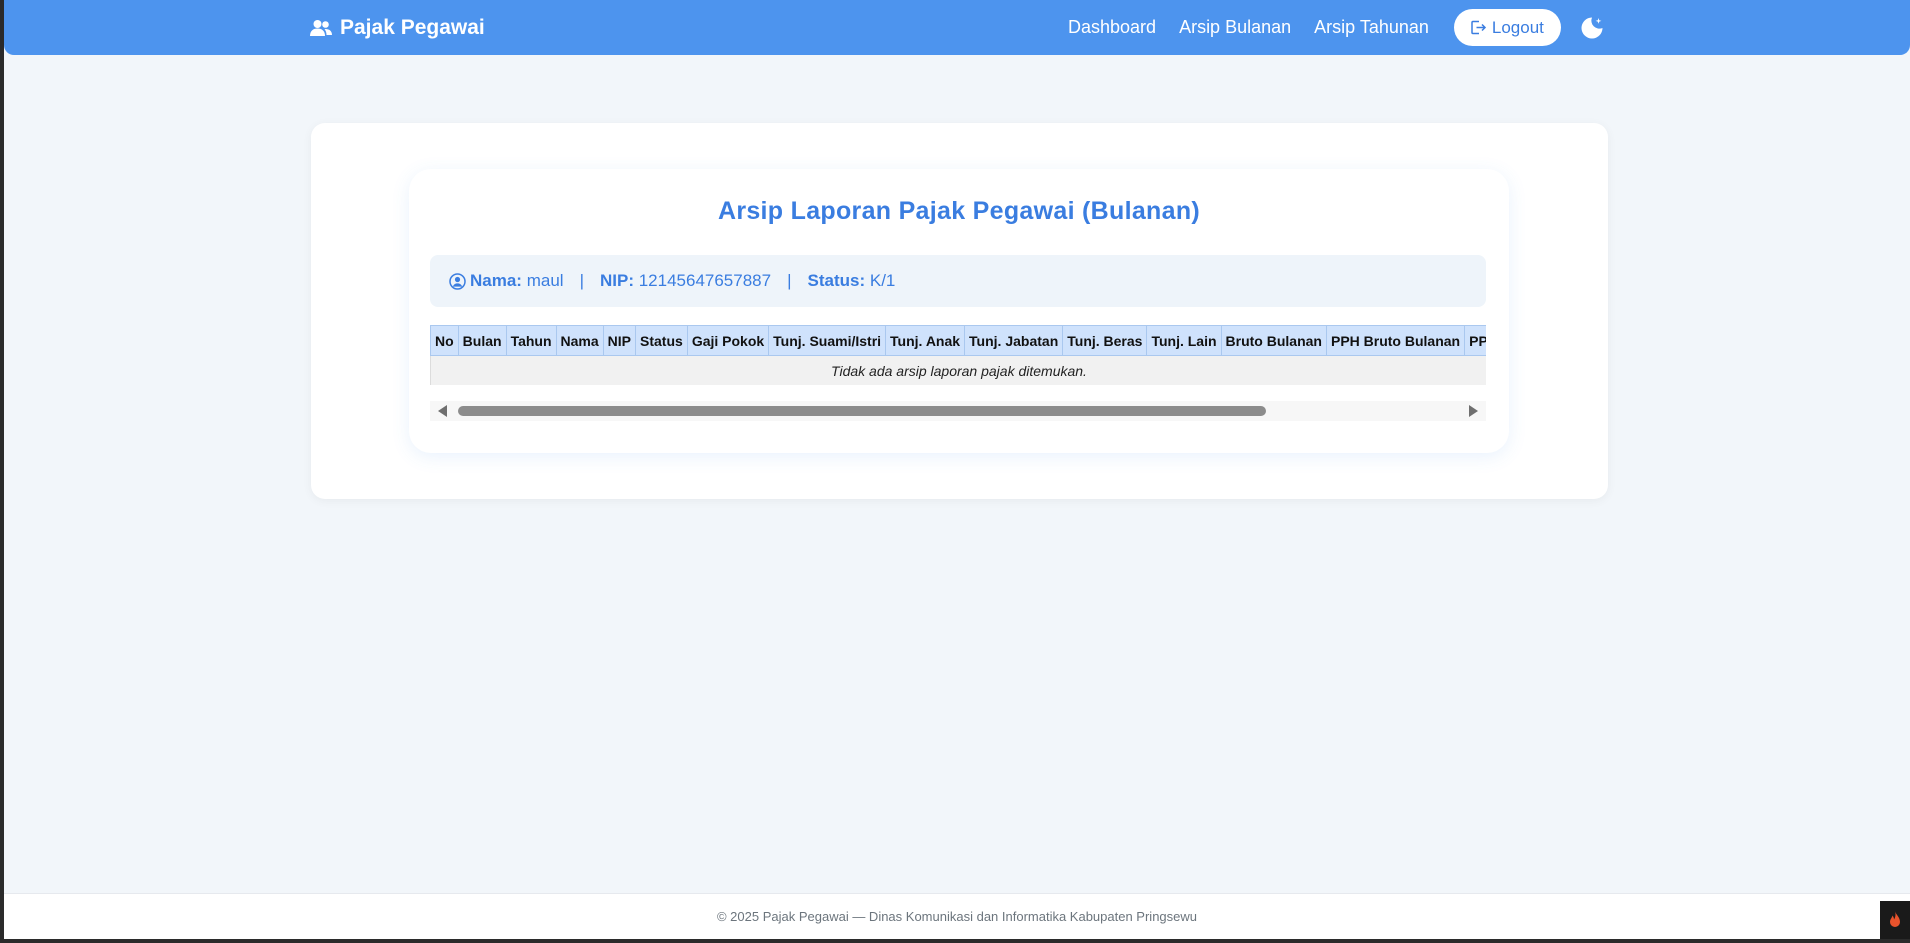 Image resolution: width=1910 pixels, height=943 pixels. What do you see at coordinates (482, 340) in the screenshot?
I see `col-bulan: Bulan` at bounding box center [482, 340].